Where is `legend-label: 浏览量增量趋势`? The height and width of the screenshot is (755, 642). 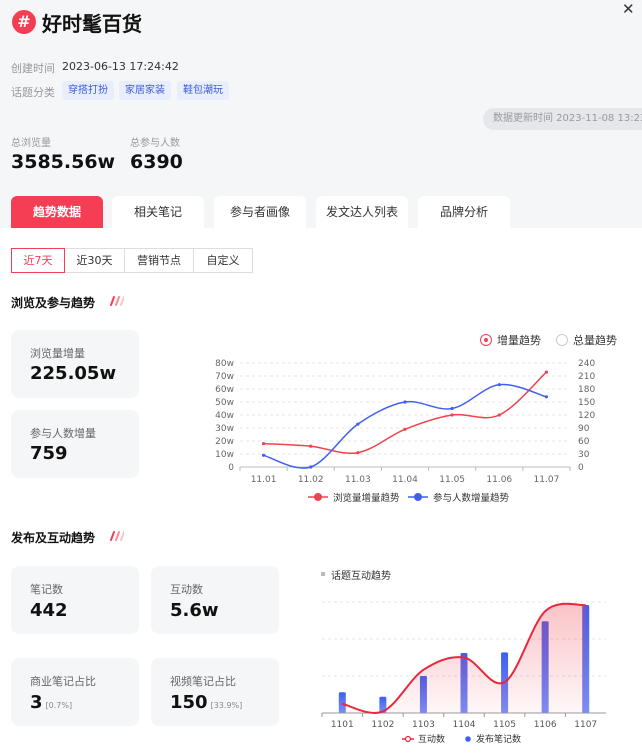
legend-label: 浏览量增量趋势 is located at coordinates (366, 498).